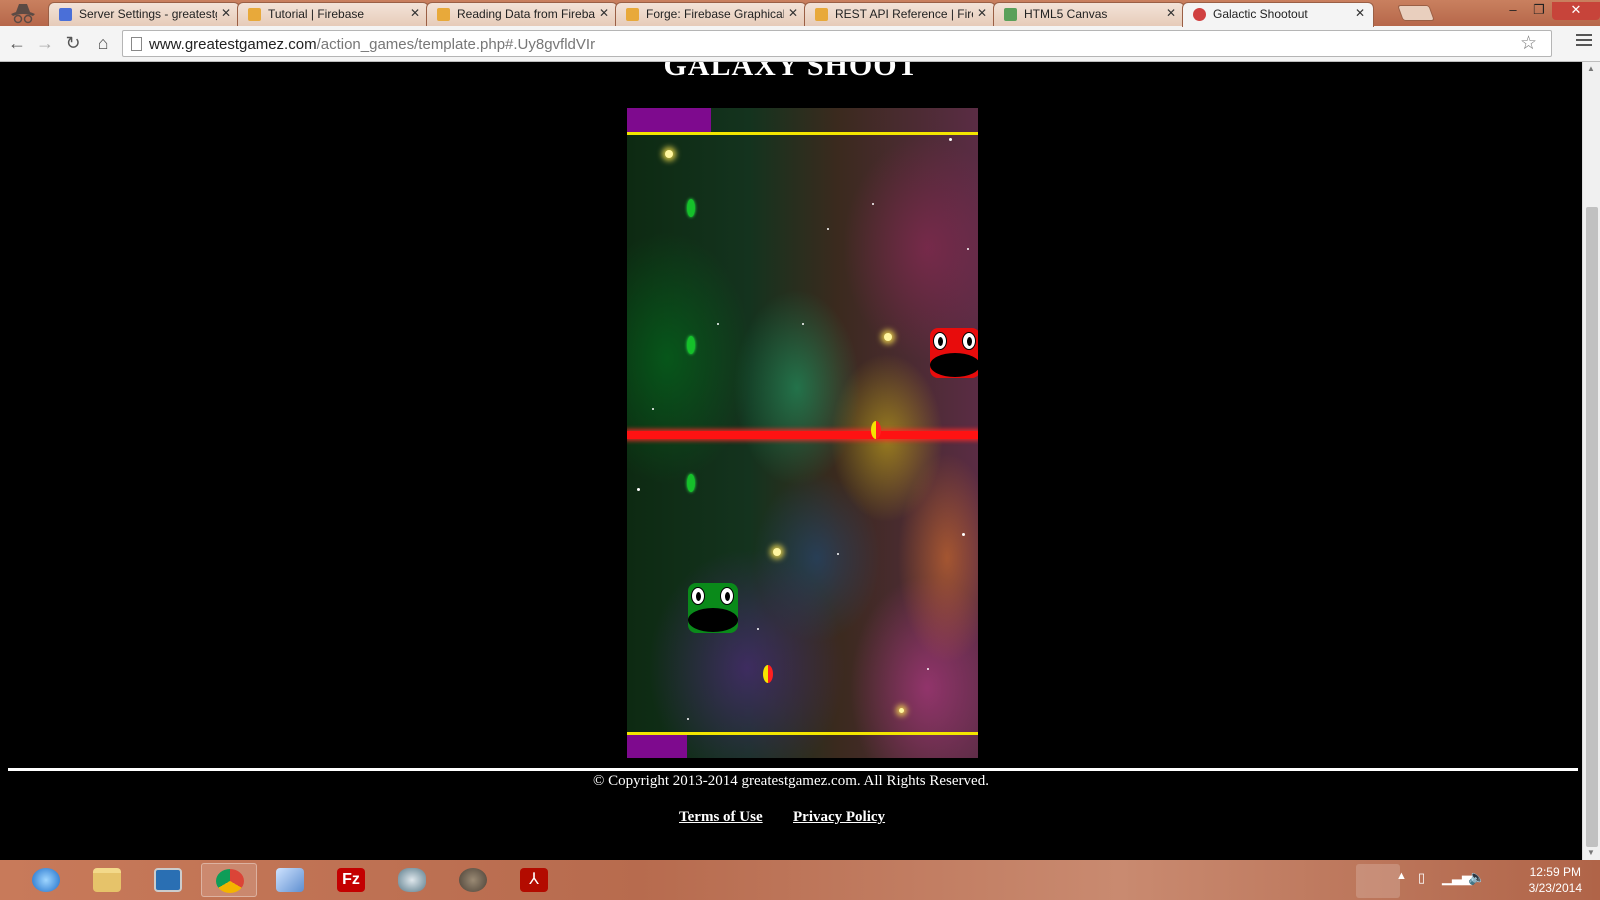  What do you see at coordinates (168, 880) in the screenshot?
I see `remote-desktop-icon` at bounding box center [168, 880].